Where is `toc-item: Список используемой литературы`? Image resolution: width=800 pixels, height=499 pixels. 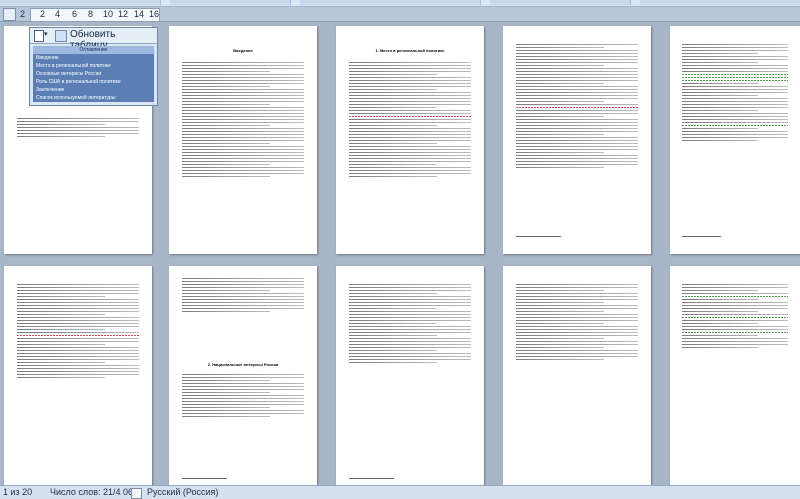 toc-item: Список используемой литературы is located at coordinates (93, 98).